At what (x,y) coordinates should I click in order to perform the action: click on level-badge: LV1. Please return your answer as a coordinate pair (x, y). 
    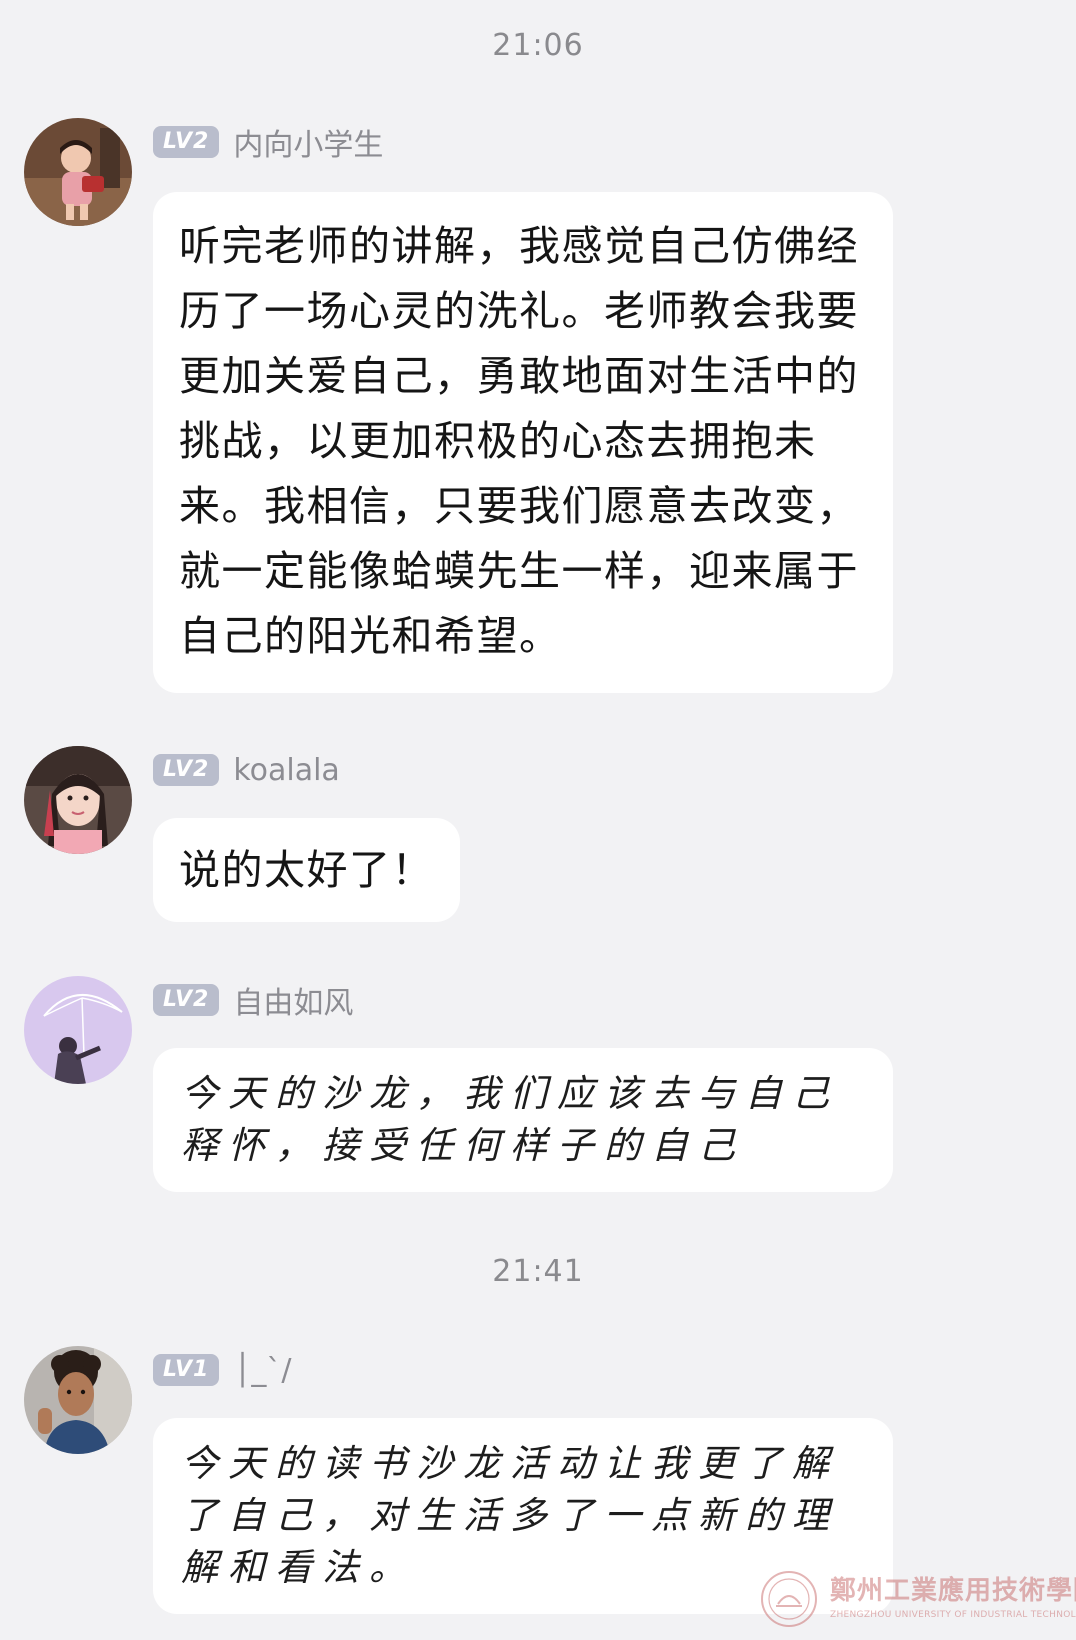
    Looking at the image, I should click on (186, 1370).